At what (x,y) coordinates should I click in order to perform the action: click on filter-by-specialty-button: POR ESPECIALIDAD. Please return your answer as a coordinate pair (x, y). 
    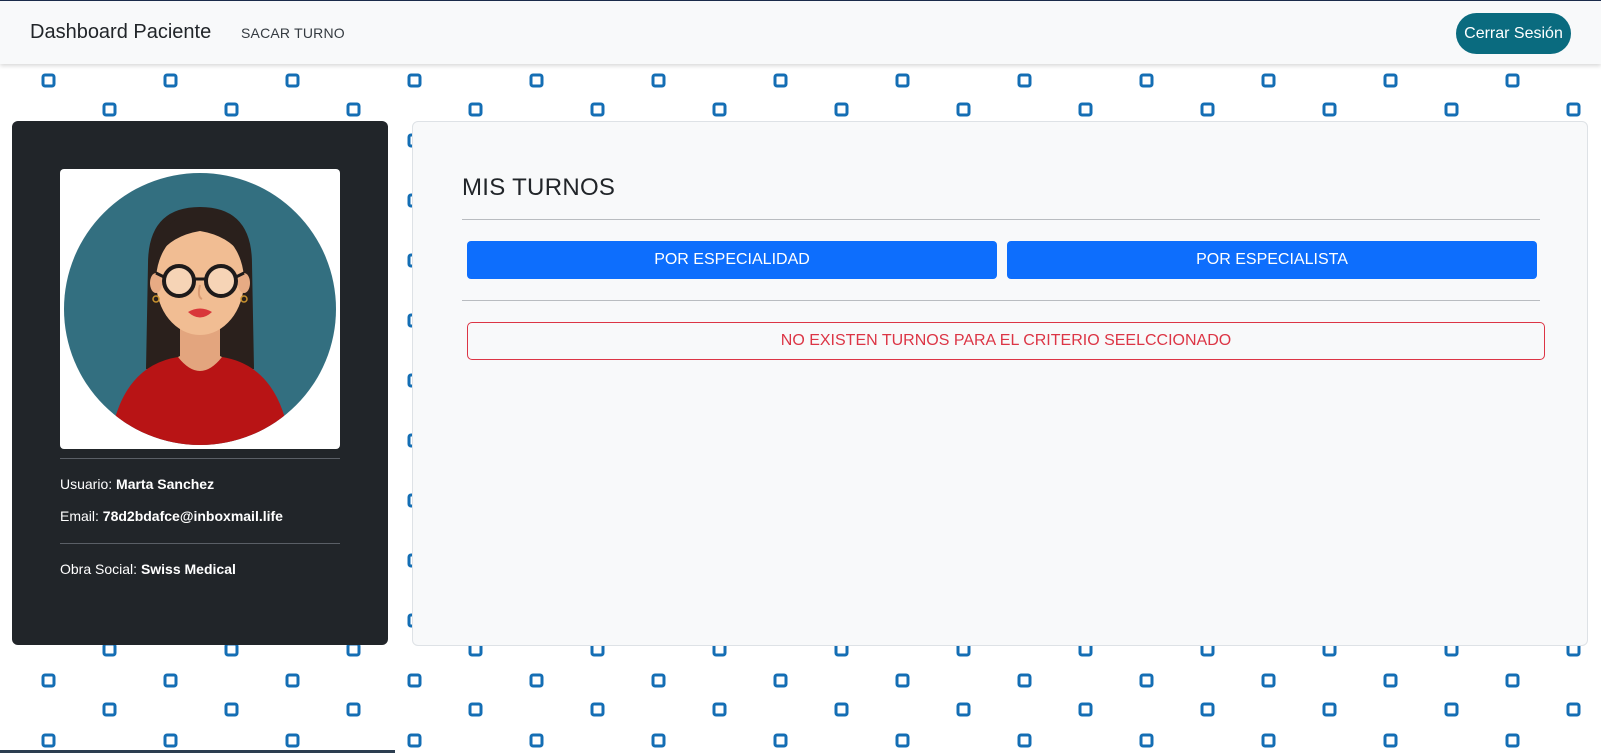
    Looking at the image, I should click on (732, 260).